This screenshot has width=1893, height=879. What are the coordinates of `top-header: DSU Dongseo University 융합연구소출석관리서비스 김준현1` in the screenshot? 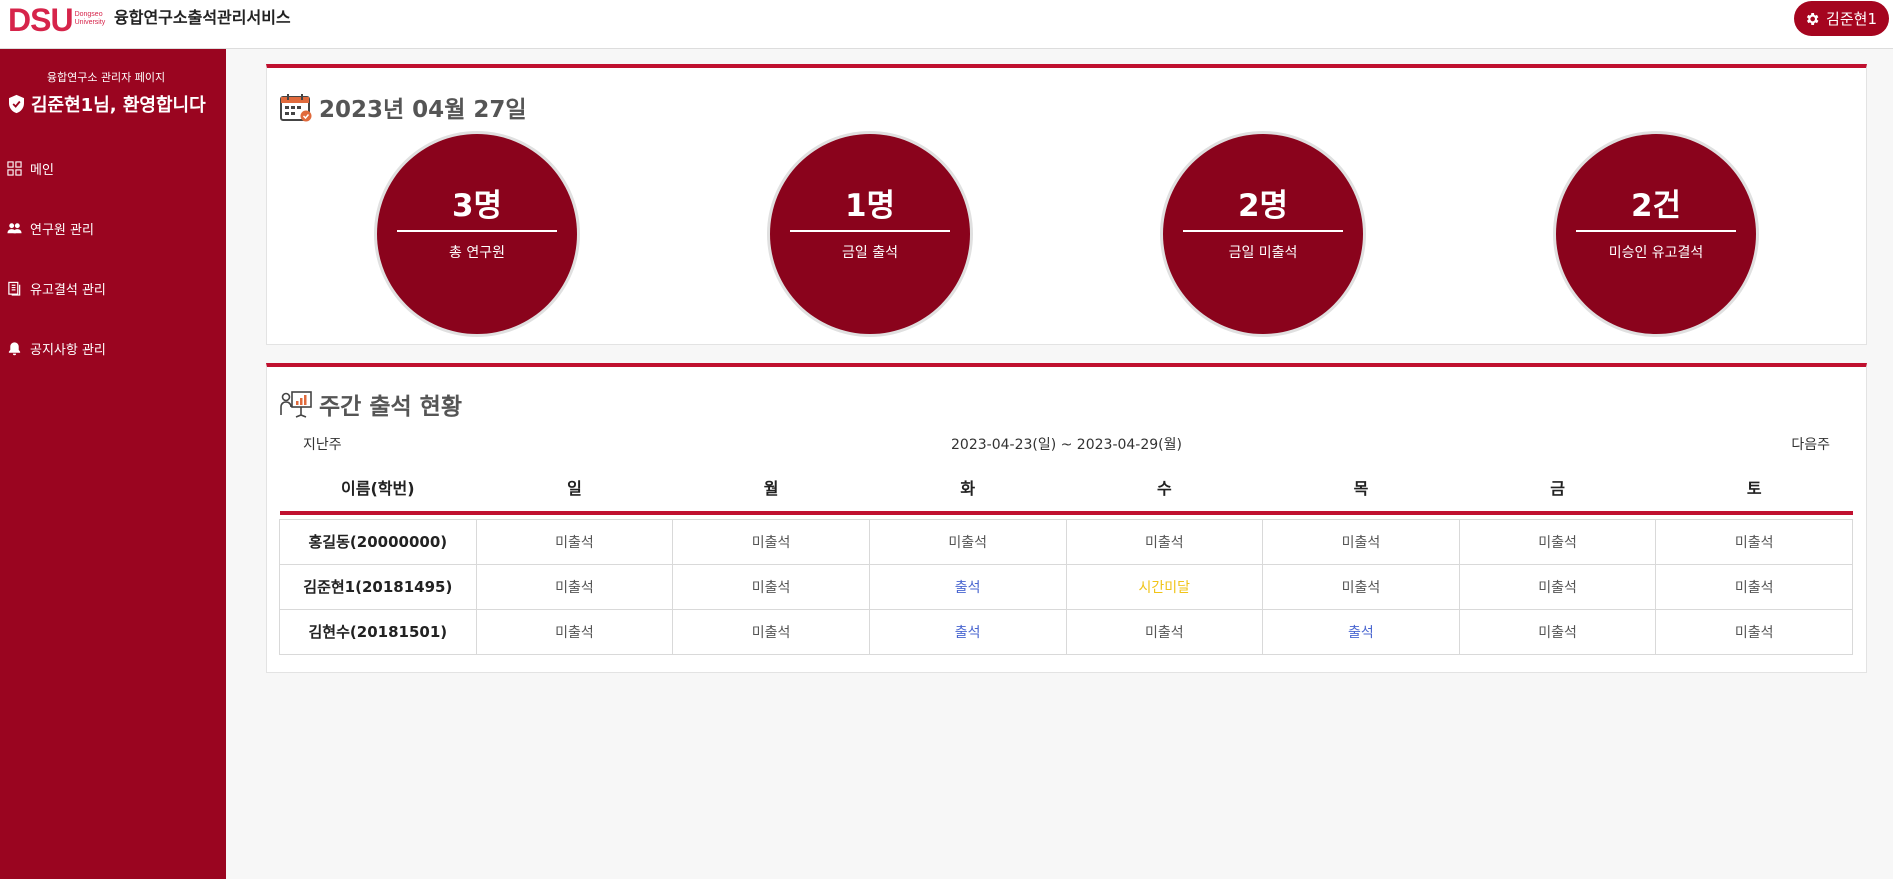 It's located at (946, 24).